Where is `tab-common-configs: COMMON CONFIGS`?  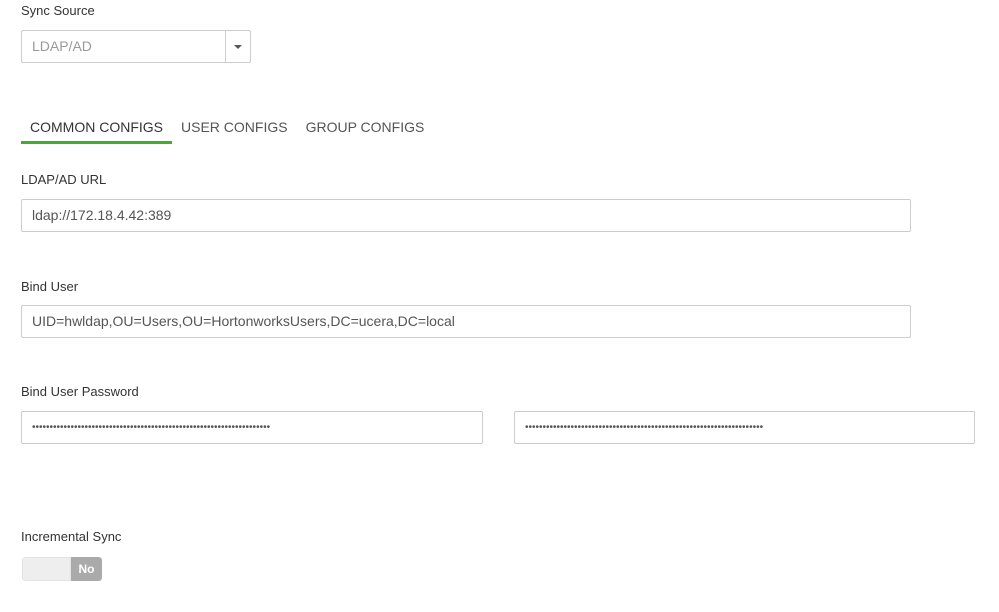
tab-common-configs: COMMON CONFIGS is located at coordinates (96, 128).